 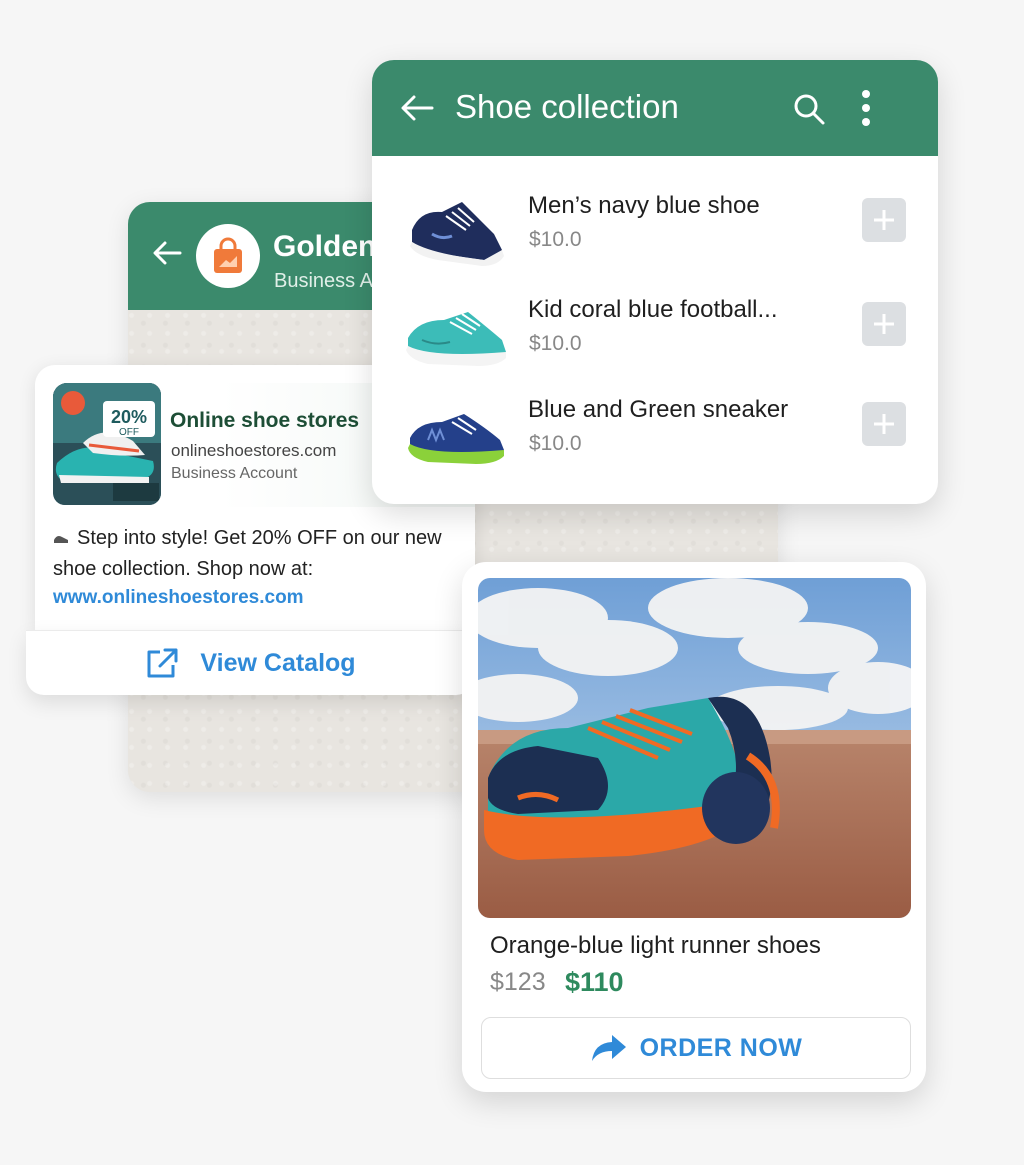 I want to click on store-name: Online shoe stores, so click(x=265, y=420).